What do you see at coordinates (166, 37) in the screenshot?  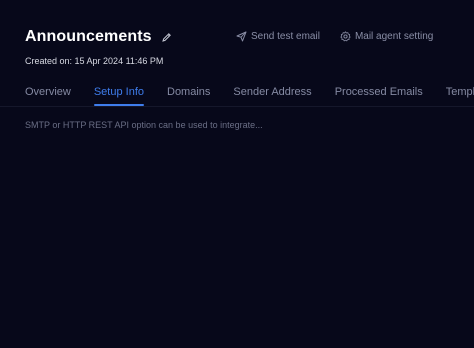 I see `pencil-icon` at bounding box center [166, 37].